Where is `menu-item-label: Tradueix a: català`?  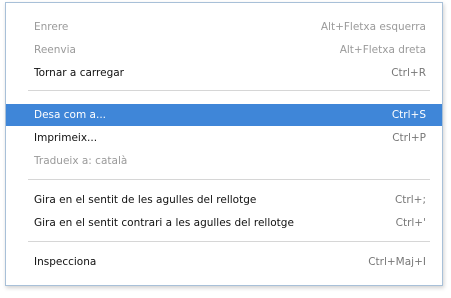
menu-item-label: Tradueix a: català is located at coordinates (81, 161).